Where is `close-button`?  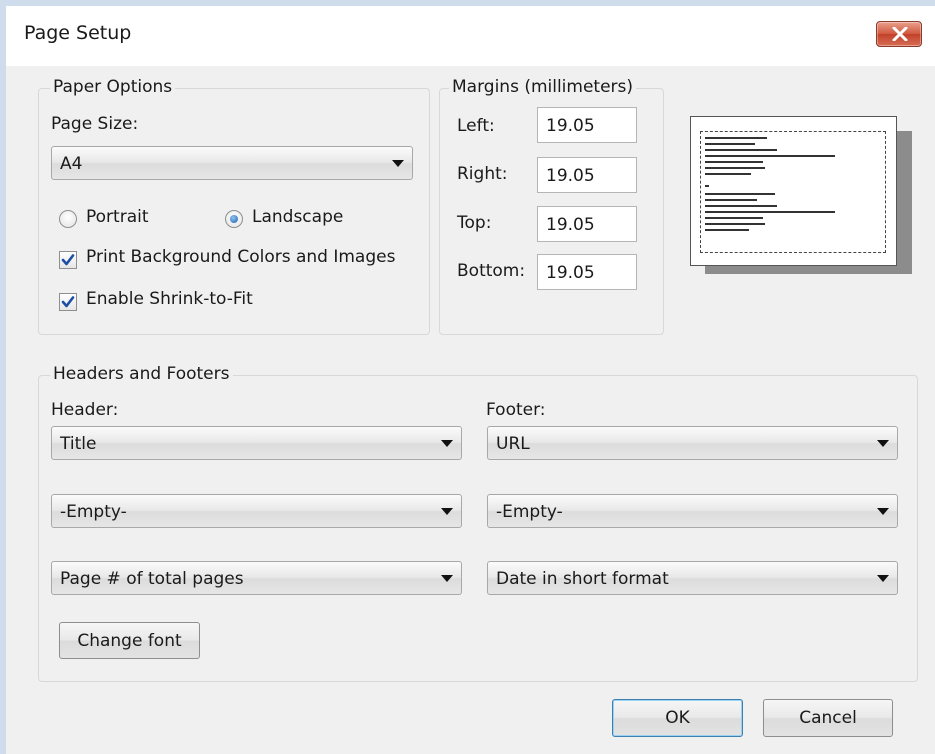
close-button is located at coordinates (899, 34).